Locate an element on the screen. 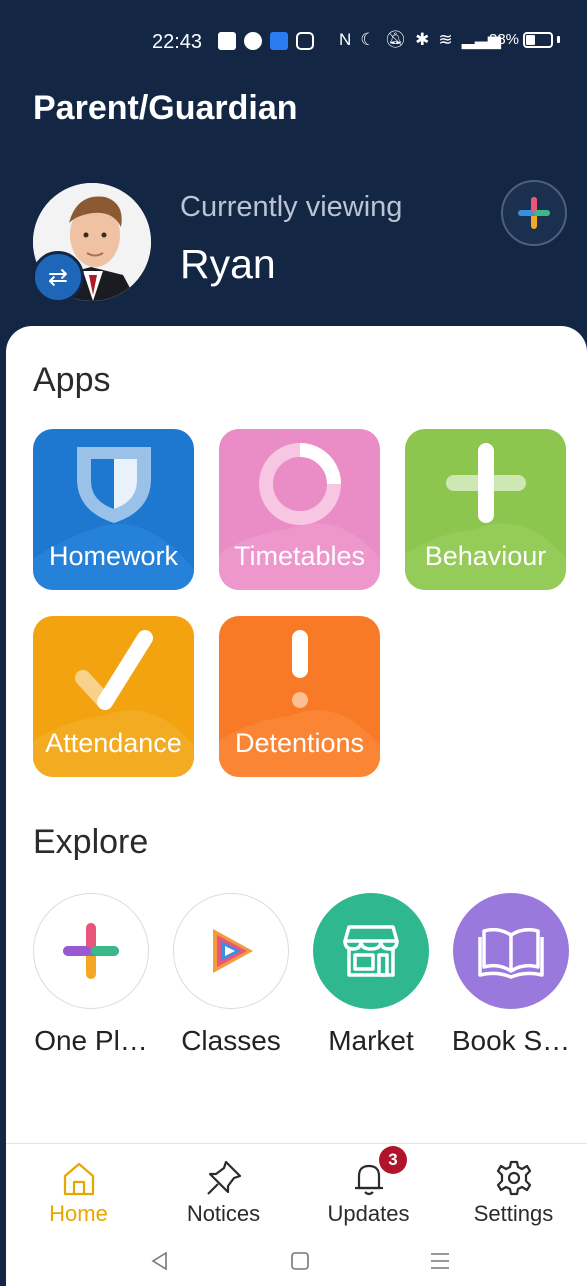 The width and height of the screenshot is (587, 1286). updates-badge: 3 is located at coordinates (393, 1160).